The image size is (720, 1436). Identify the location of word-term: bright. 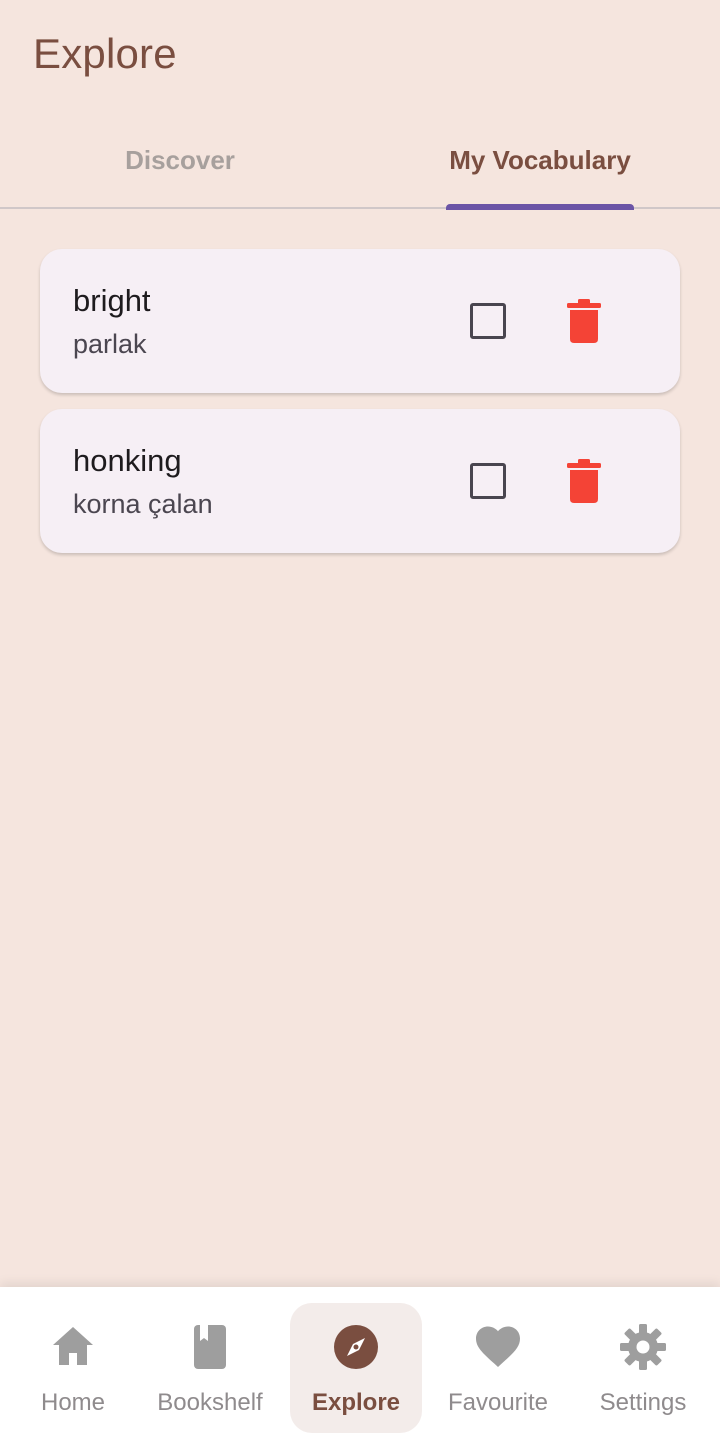
(112, 300).